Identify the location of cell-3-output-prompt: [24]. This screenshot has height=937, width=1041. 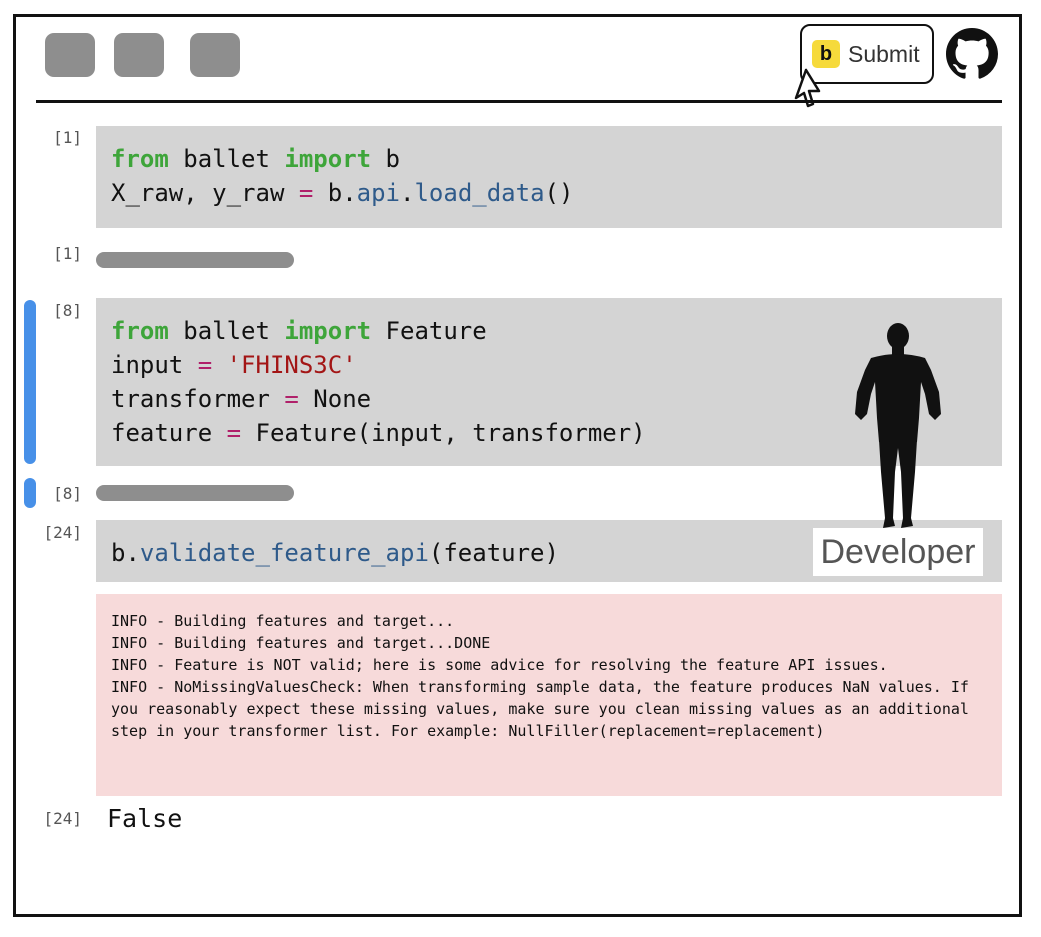
(62, 818).